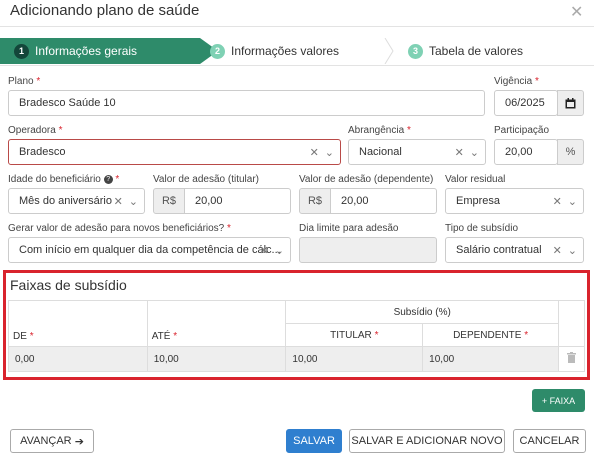 Image resolution: width=594 pixels, height=460 pixels. Describe the element at coordinates (558, 400) in the screenshot. I see `add-faixa-button: + FAIXA` at that location.